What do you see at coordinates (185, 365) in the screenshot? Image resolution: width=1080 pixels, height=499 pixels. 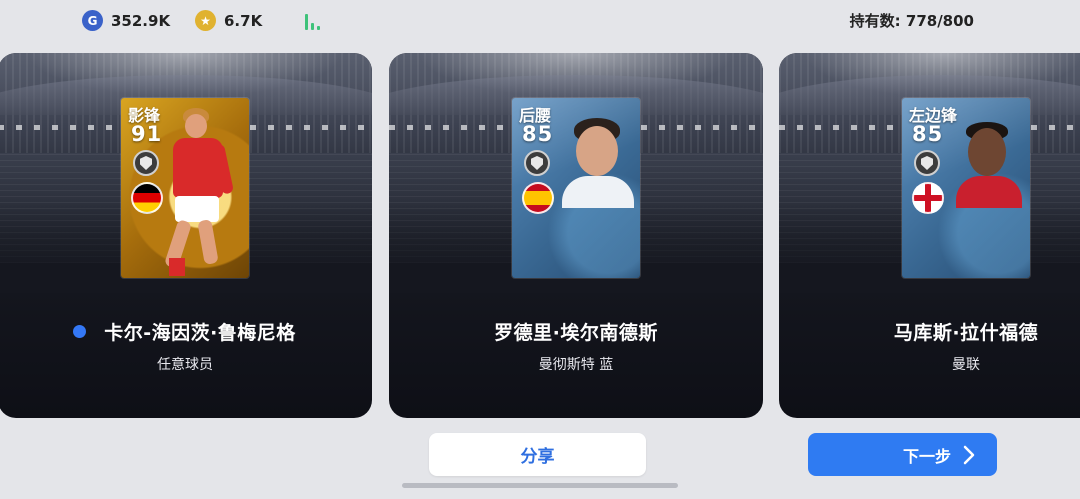 I see `player-team: 任意球员` at bounding box center [185, 365].